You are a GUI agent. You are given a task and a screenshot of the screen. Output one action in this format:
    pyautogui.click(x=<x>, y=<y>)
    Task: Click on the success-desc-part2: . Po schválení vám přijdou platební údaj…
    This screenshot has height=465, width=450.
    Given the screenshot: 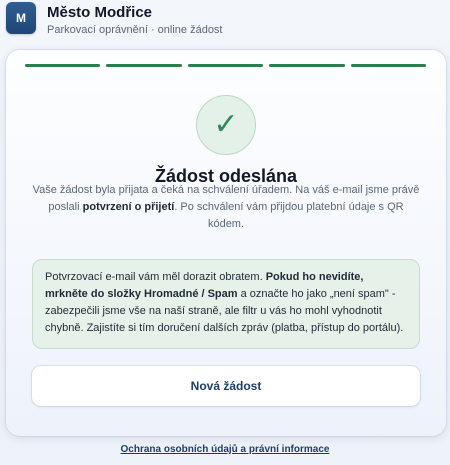 What is the action you would take?
    pyautogui.click(x=289, y=215)
    